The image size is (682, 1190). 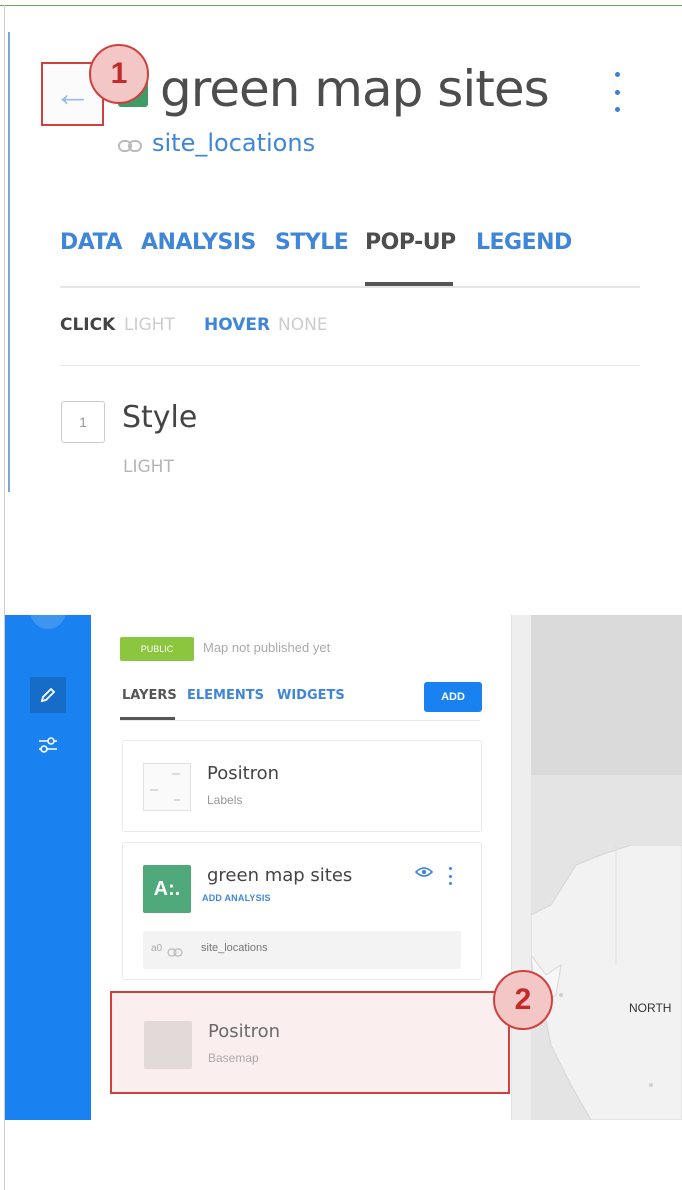 What do you see at coordinates (617, 92) in the screenshot?
I see `layer-options-kebab-icon` at bounding box center [617, 92].